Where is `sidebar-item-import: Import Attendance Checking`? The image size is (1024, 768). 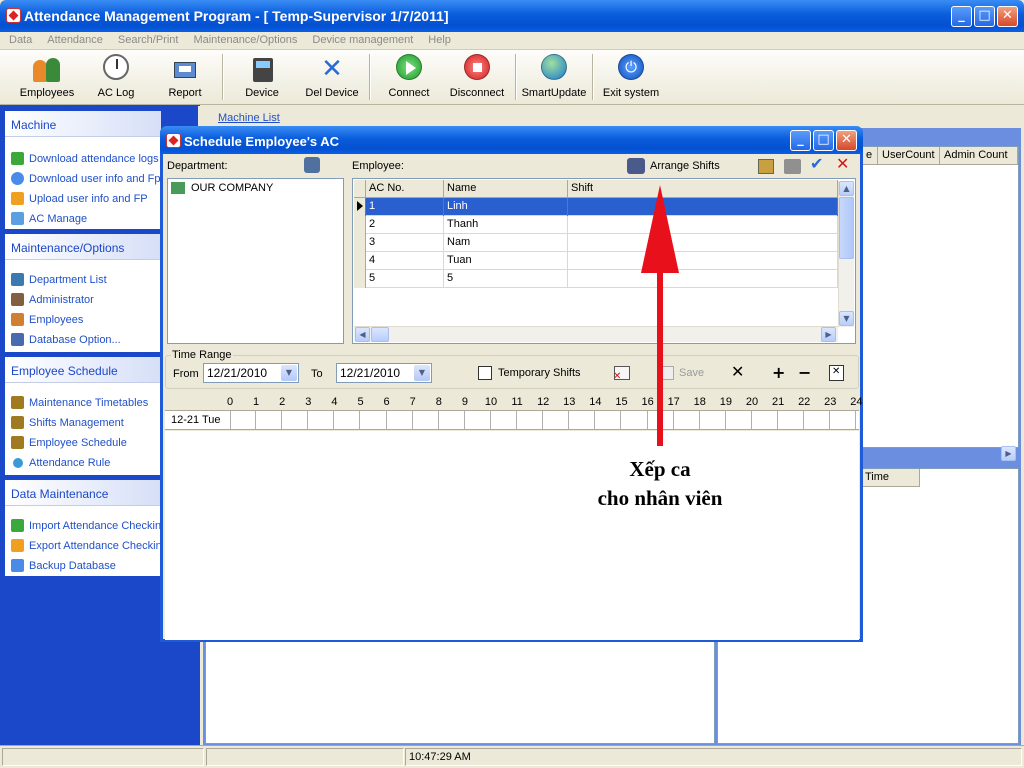 sidebar-item-import: Import Attendance Checking is located at coordinates (83, 524).